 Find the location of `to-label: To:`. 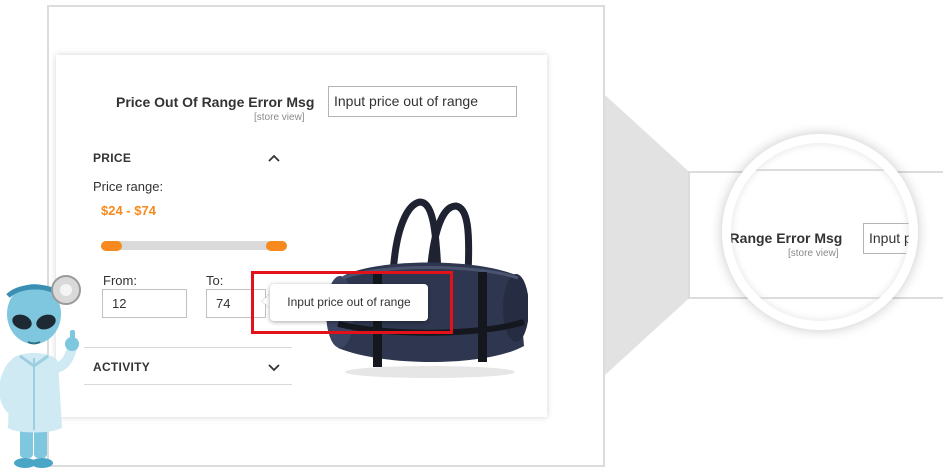

to-label: To: is located at coordinates (215, 280).